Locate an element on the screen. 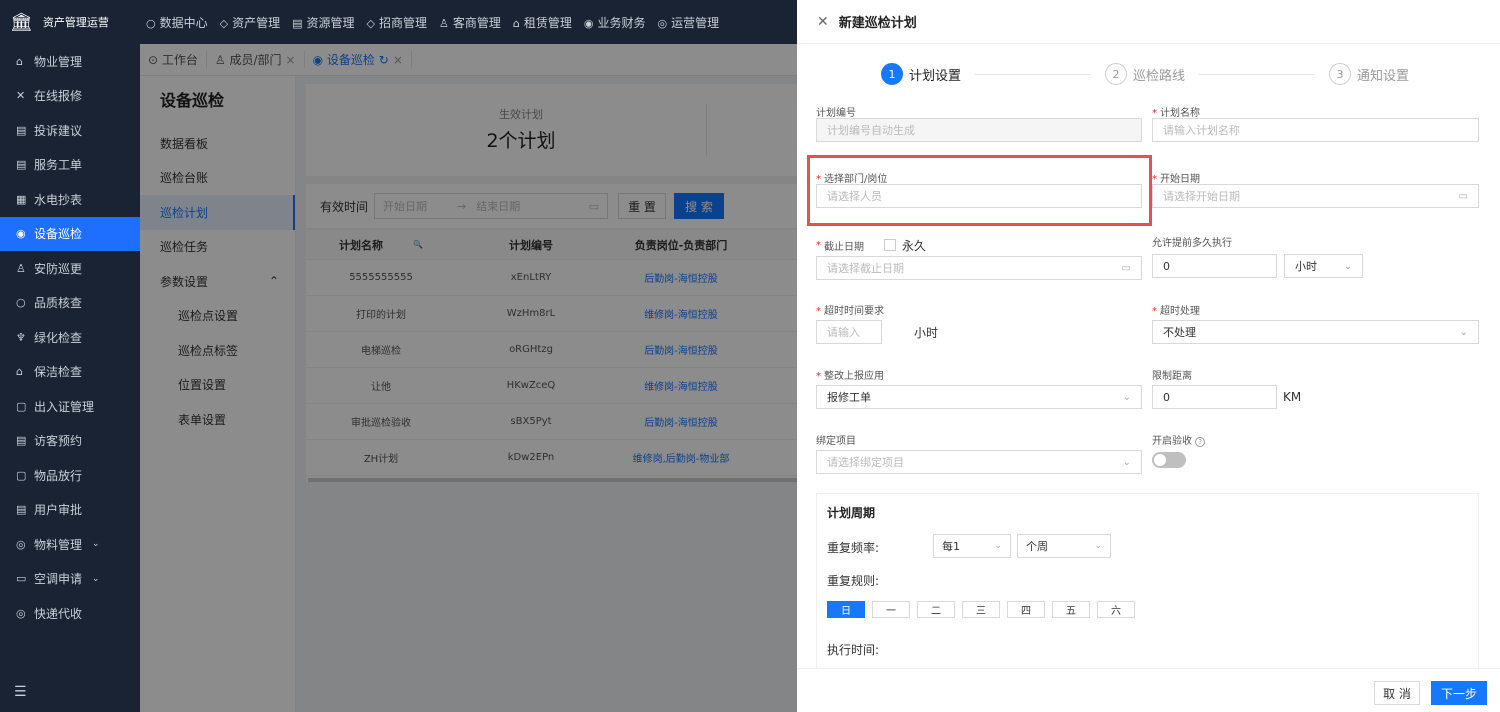  weekday-sat: 六 is located at coordinates (1116, 609).